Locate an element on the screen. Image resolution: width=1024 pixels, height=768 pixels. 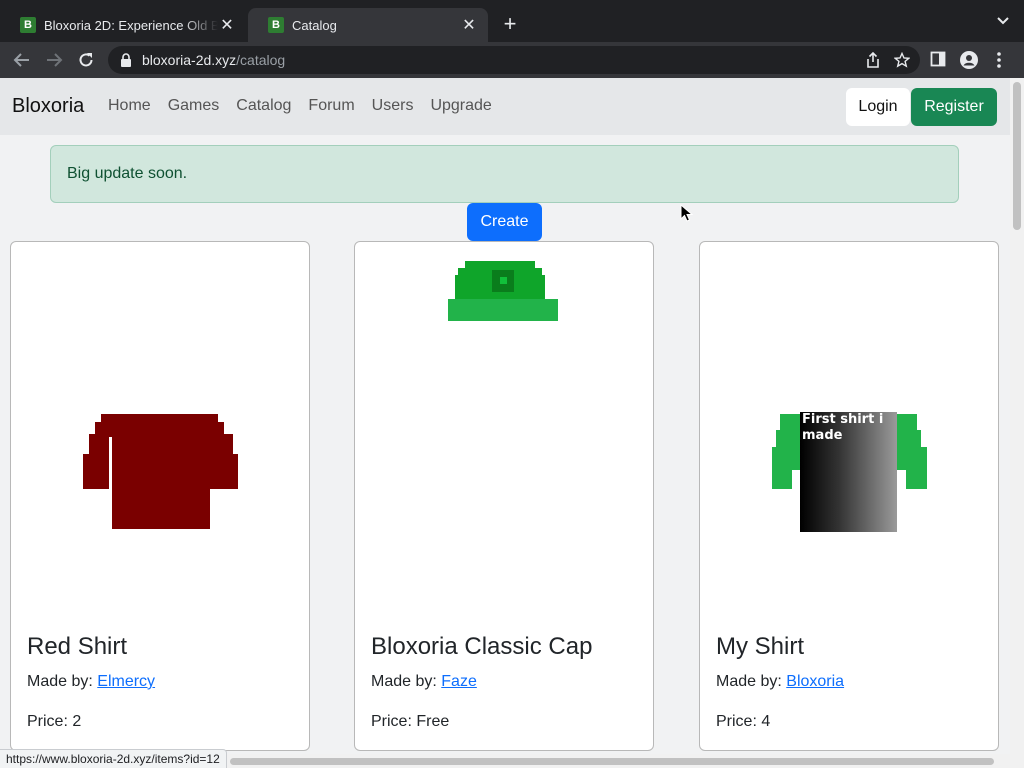
brand-logo: Bloxoria is located at coordinates (48, 106).